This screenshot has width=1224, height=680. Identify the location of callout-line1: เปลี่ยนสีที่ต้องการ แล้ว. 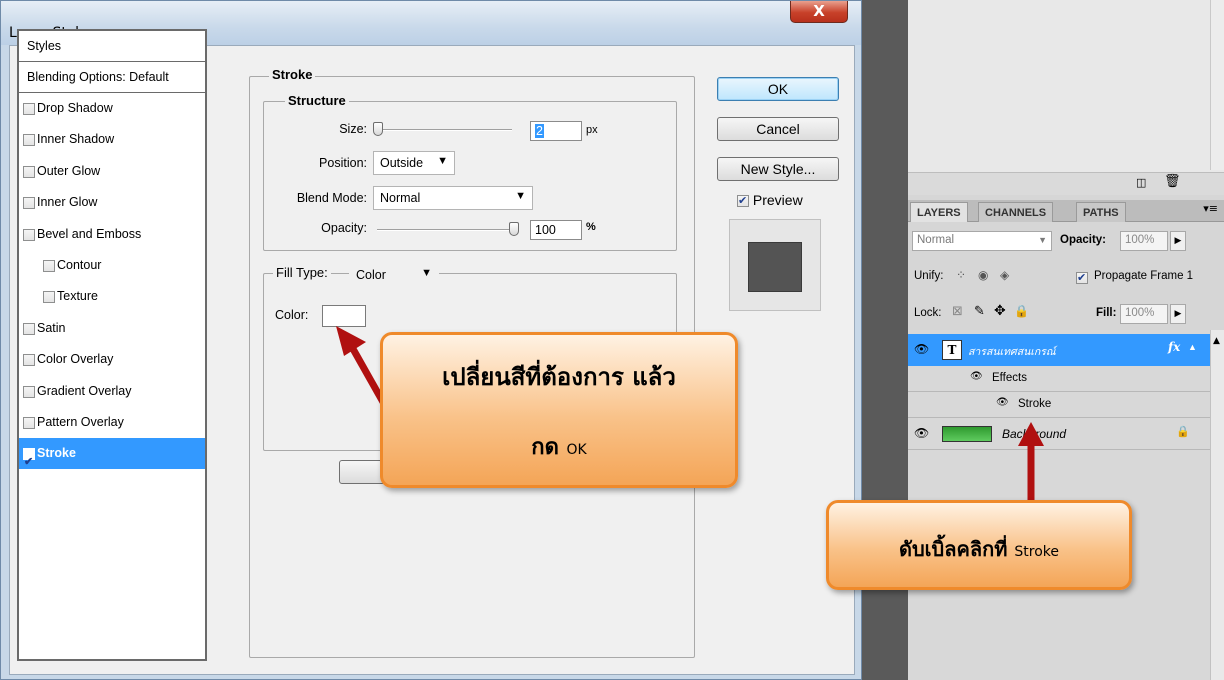
(559, 377).